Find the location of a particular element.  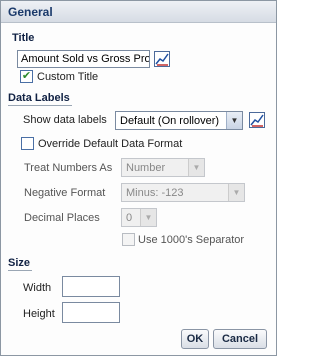

decimal-places-label: Decimal Places is located at coordinates (62, 218).